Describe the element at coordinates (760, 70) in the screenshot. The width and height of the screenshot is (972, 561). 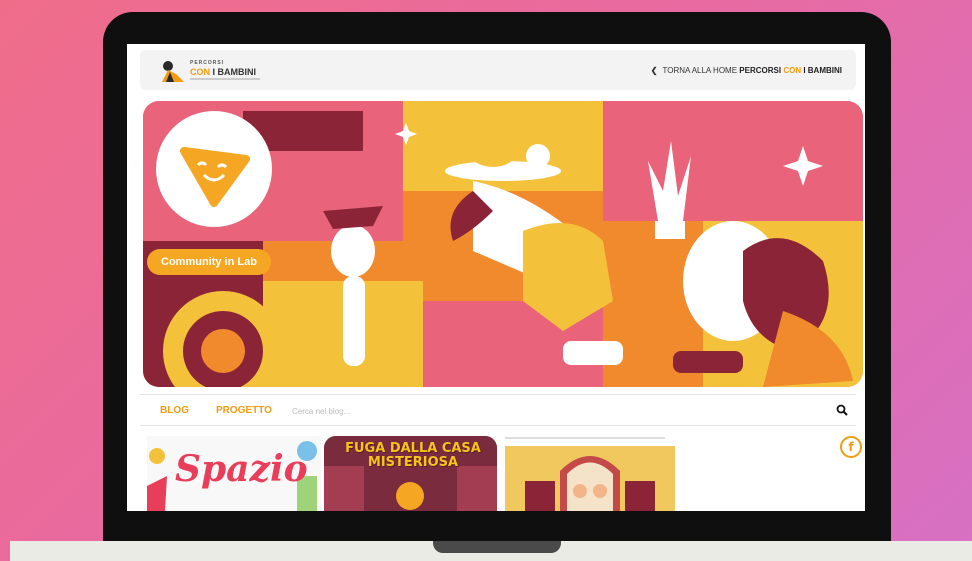
I see `back-link-percorsi: PERCORSI` at that location.